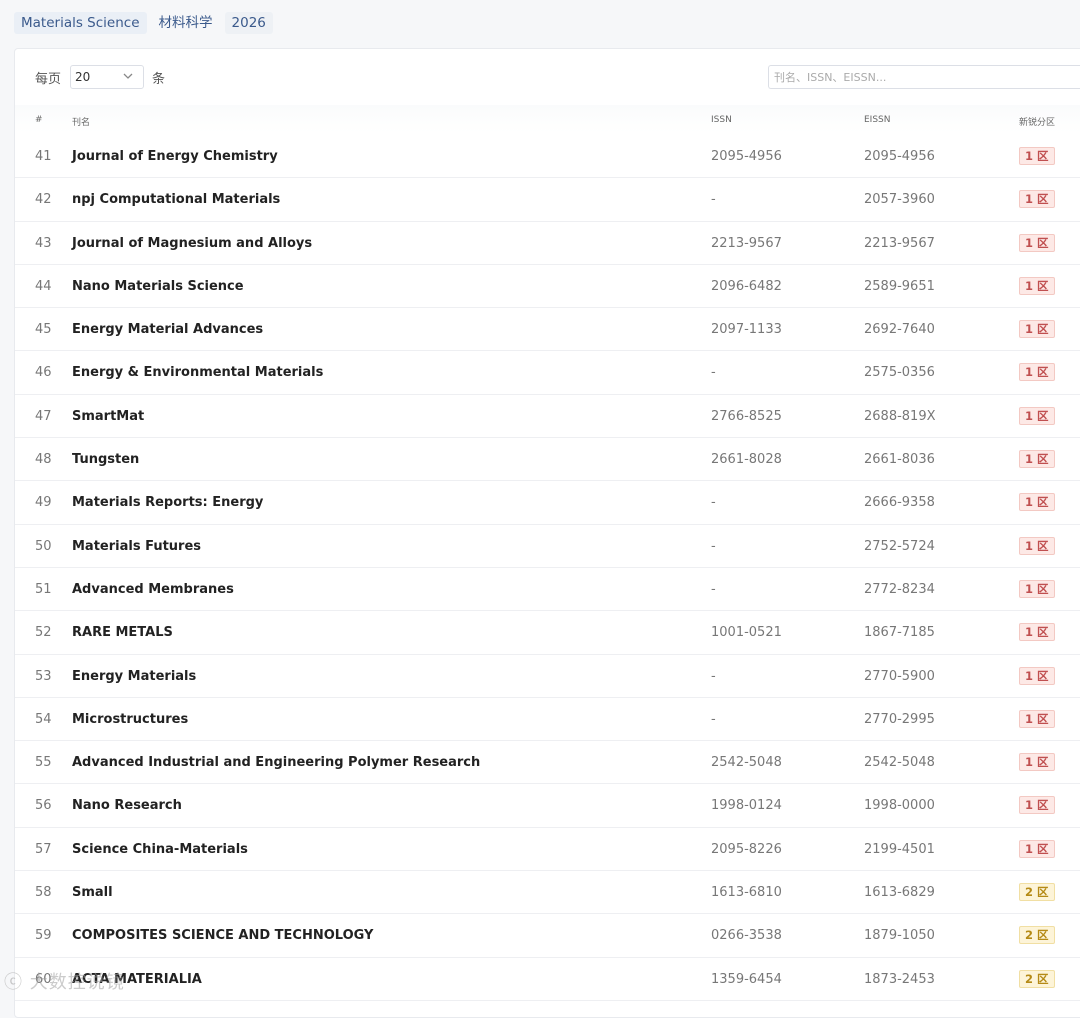 Image resolution: width=1080 pixels, height=1018 pixels. I want to click on cell-index: 49, so click(43, 503).